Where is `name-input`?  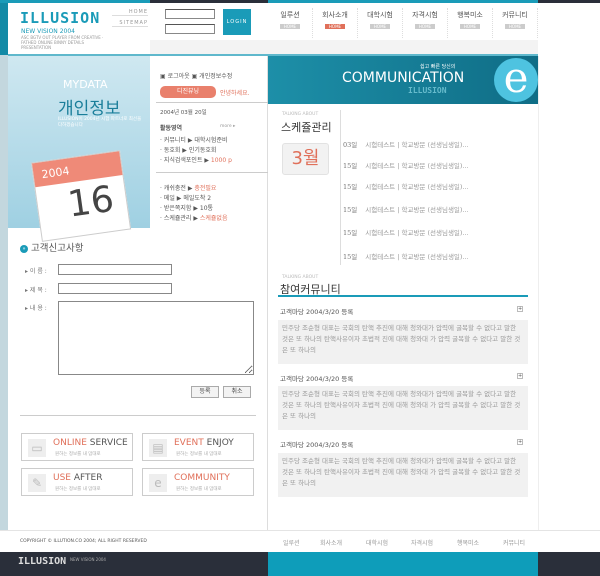
name-input is located at coordinates (115, 269).